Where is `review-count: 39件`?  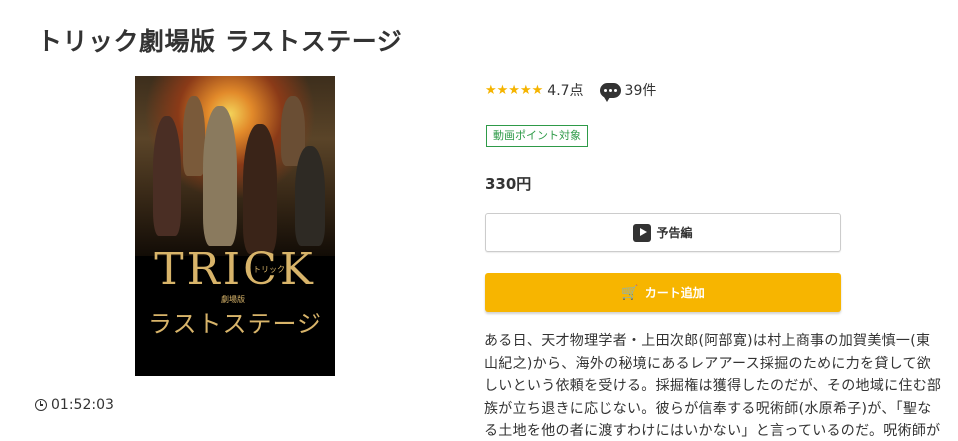 review-count: 39件 is located at coordinates (640, 91).